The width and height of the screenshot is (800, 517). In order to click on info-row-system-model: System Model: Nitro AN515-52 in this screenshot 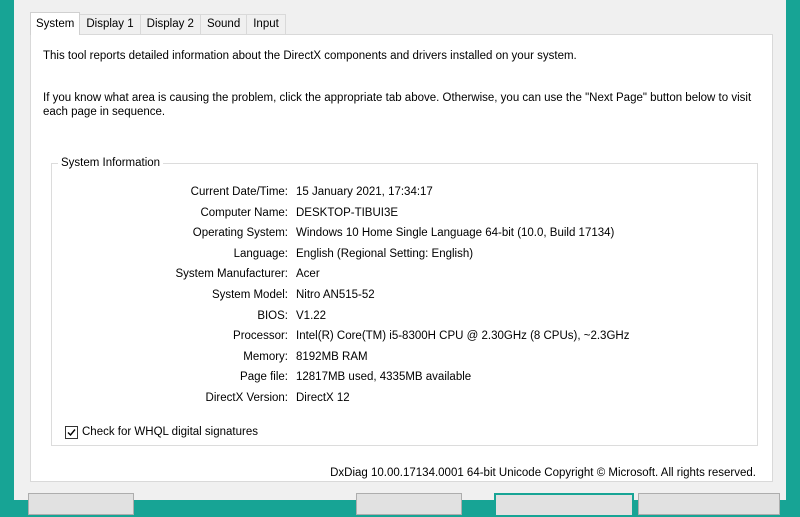, I will do `click(404, 295)`.